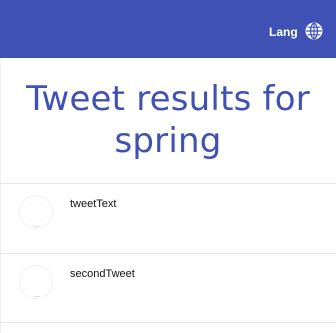 The height and width of the screenshot is (333, 336). What do you see at coordinates (283, 32) in the screenshot?
I see `lang-label: Lang` at bounding box center [283, 32].